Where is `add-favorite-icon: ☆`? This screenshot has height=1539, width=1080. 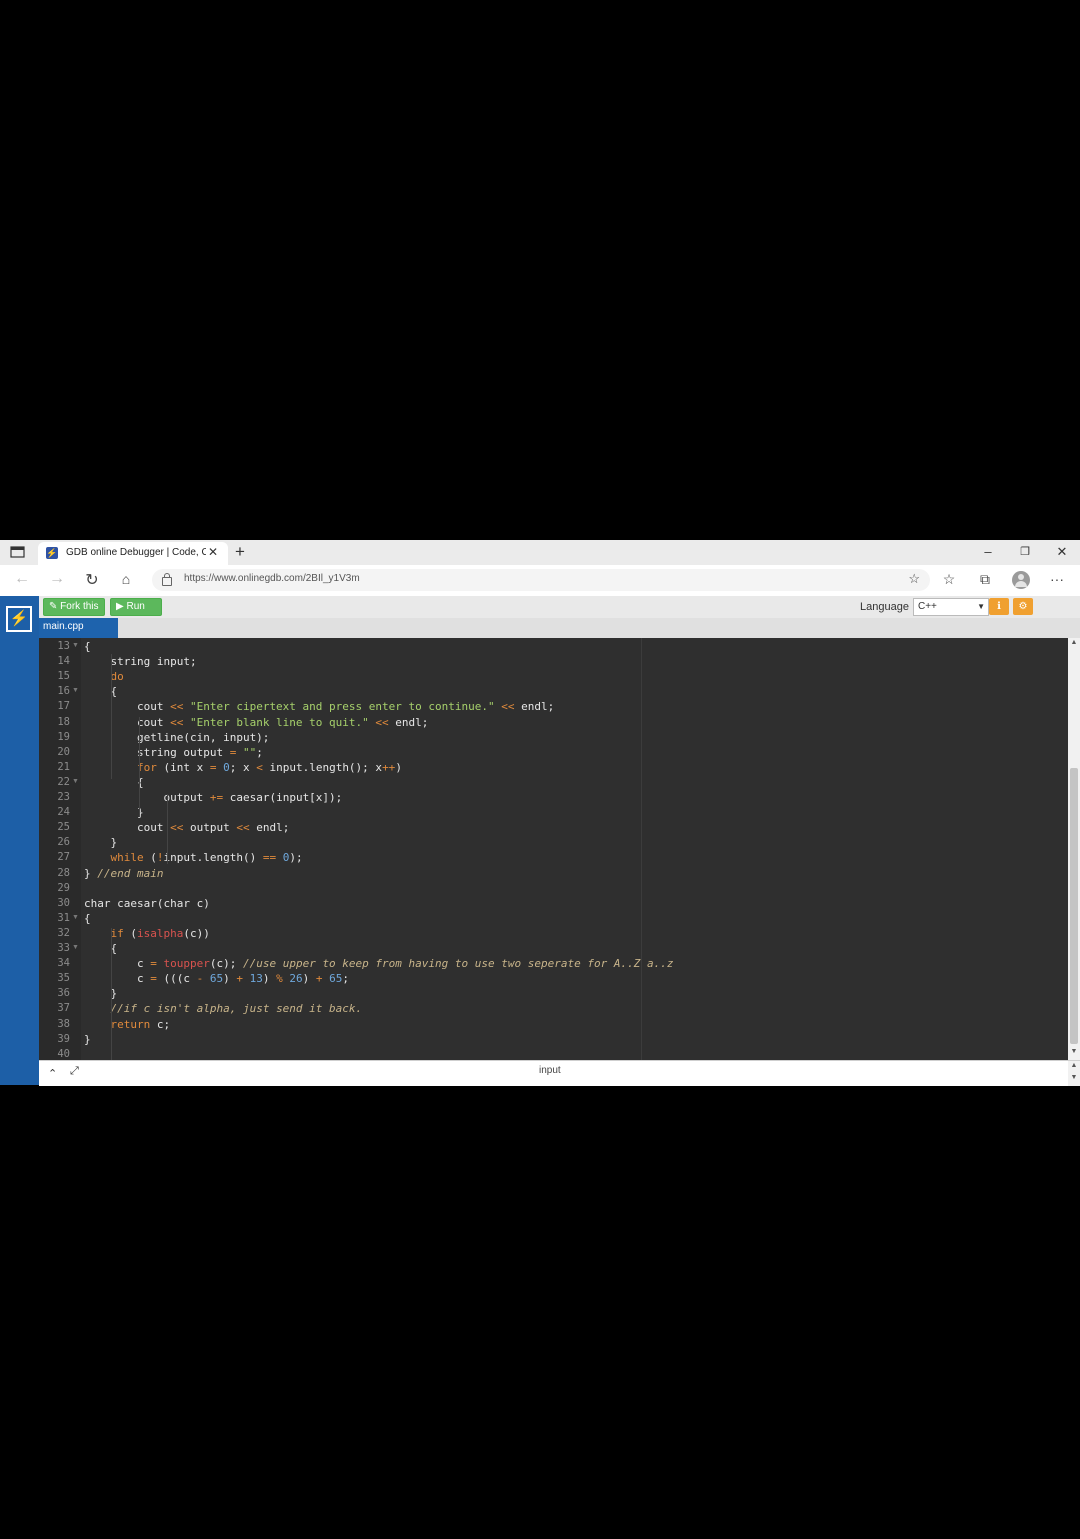
add-favorite-icon: ☆ is located at coordinates (914, 579).